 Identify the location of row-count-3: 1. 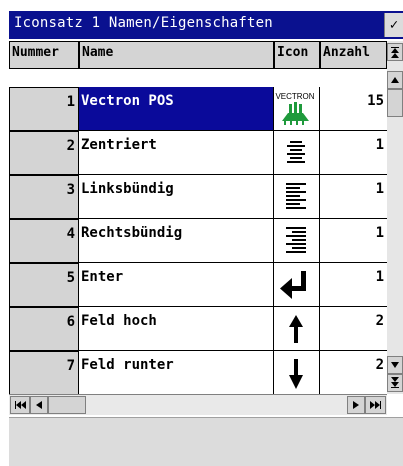
(353, 197).